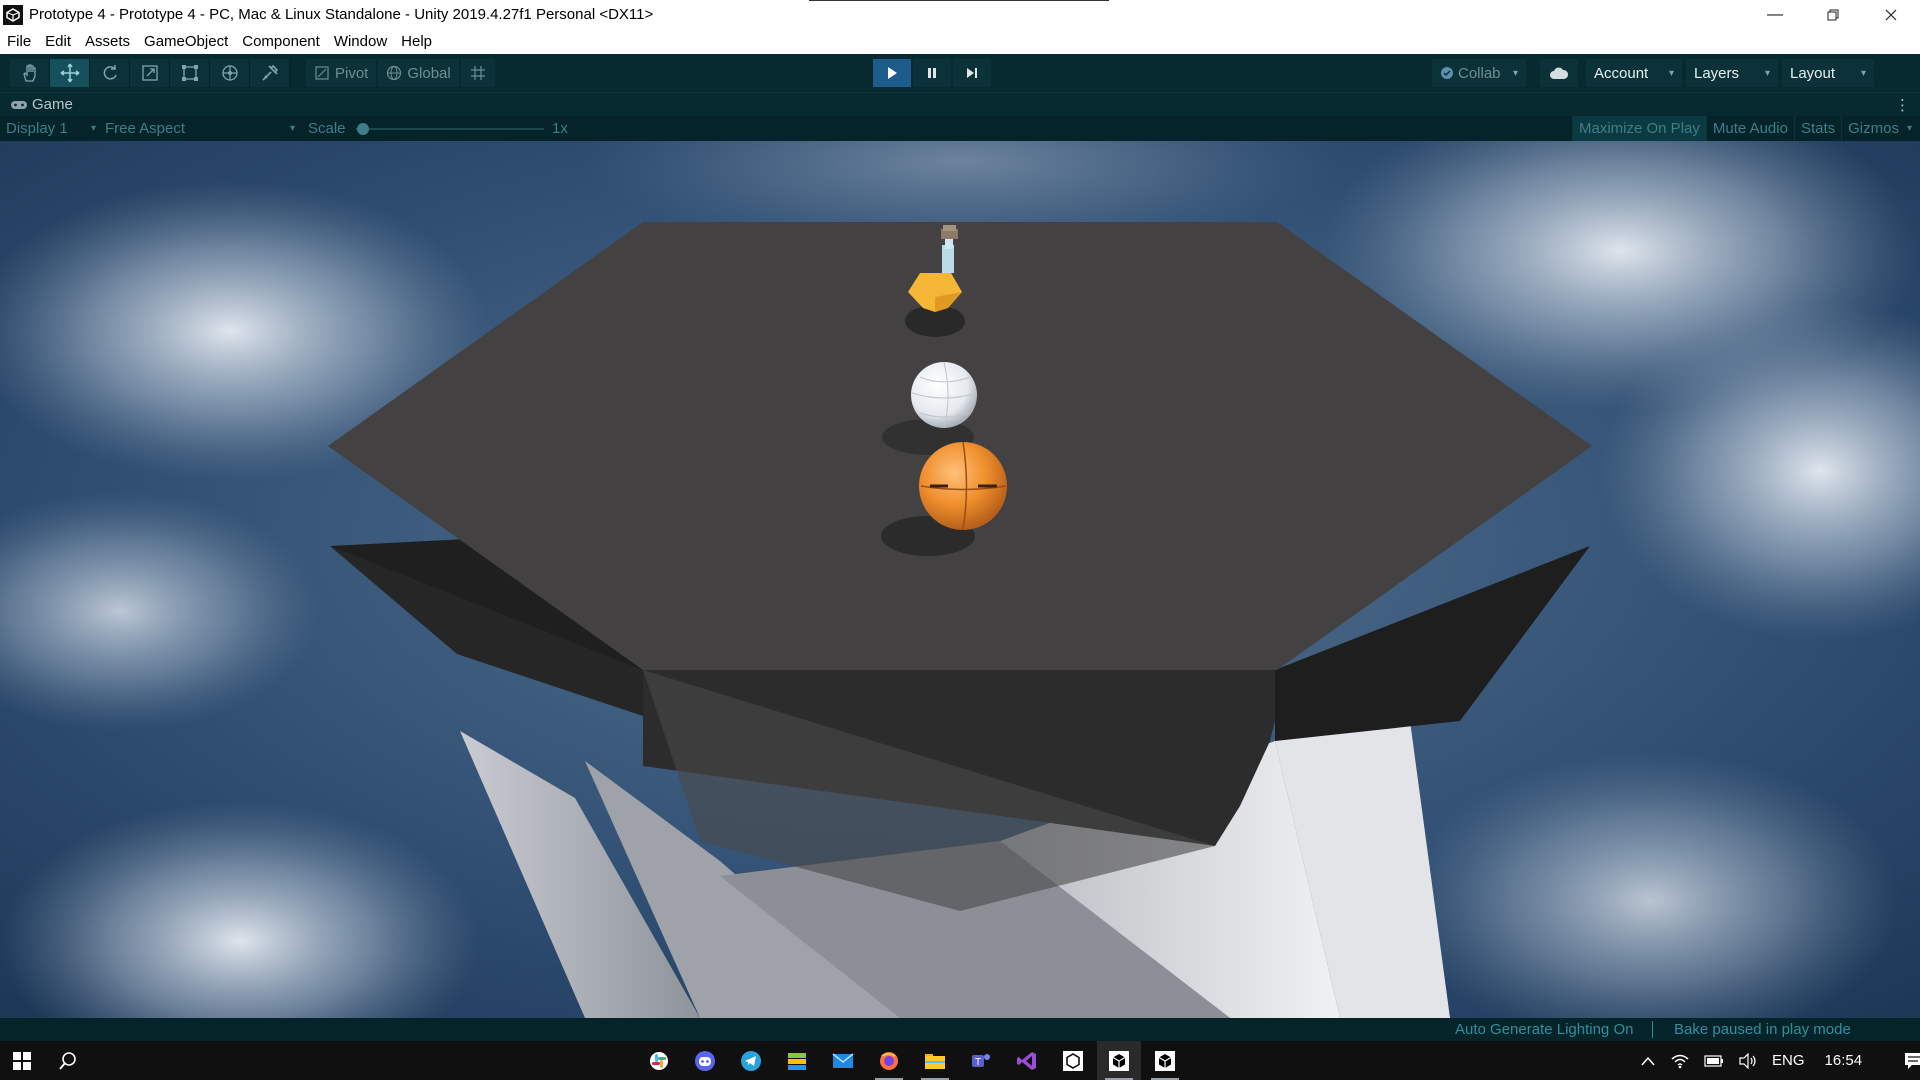  I want to click on taskbar-bluestacks, so click(797, 1060).